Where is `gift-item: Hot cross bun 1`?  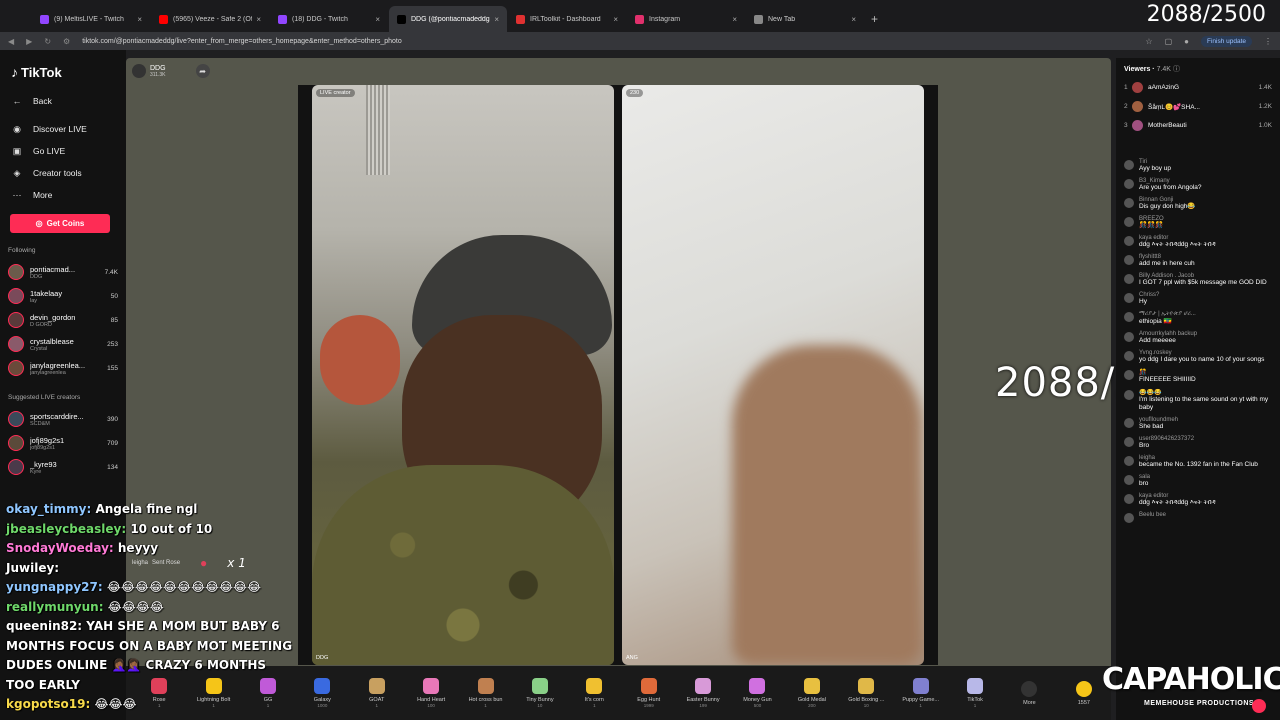
gift-item: Hot cross bun 1 is located at coordinates (485, 693).